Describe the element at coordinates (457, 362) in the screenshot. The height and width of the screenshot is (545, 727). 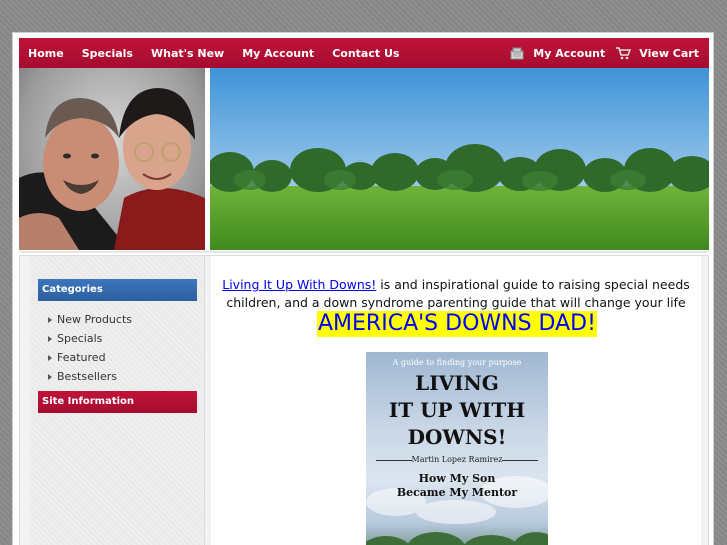
I see `book-tagline: A guide to finding your purpose` at that location.